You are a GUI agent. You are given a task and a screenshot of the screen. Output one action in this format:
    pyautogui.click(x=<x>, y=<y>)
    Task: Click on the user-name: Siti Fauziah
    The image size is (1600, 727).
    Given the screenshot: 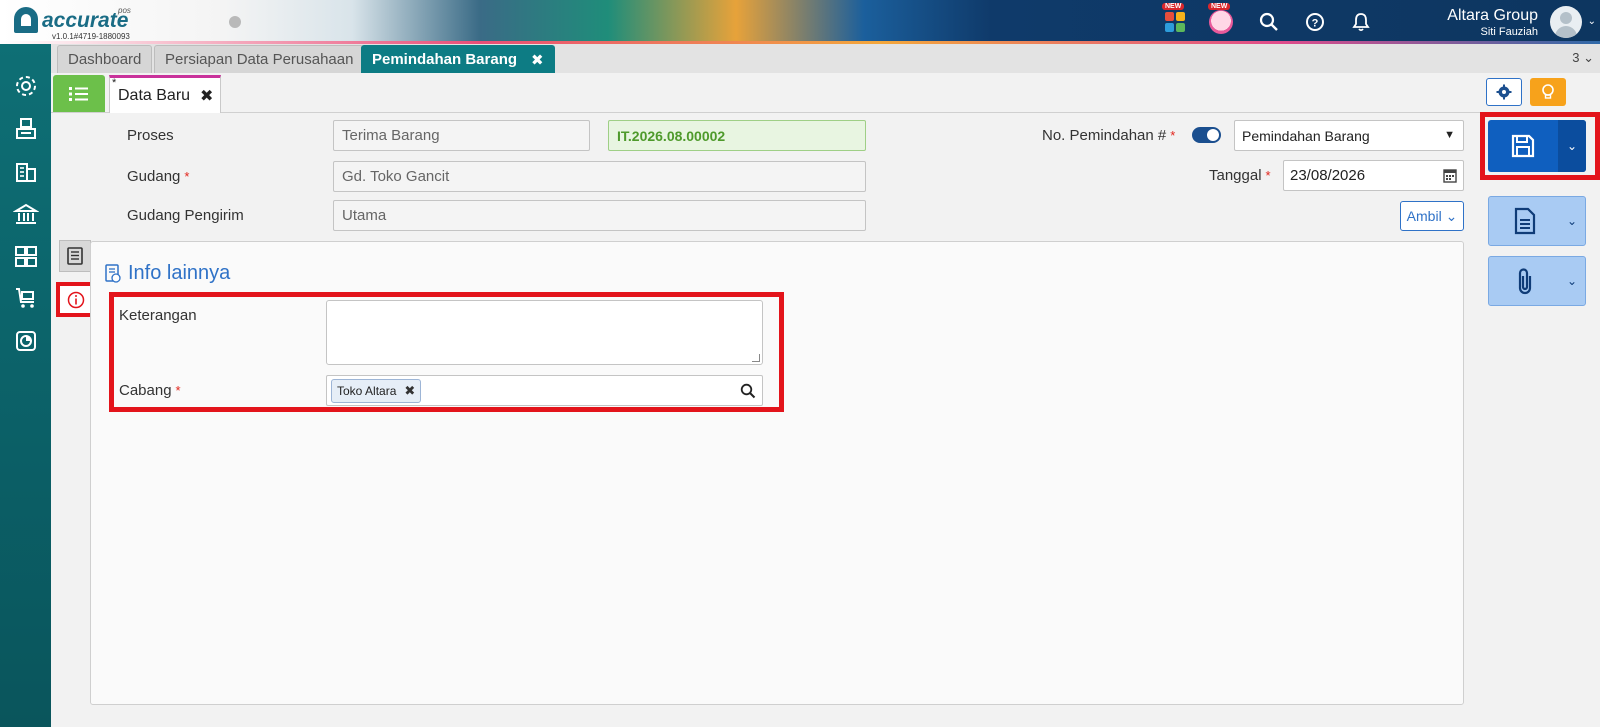 What is the action you would take?
    pyautogui.click(x=1509, y=32)
    